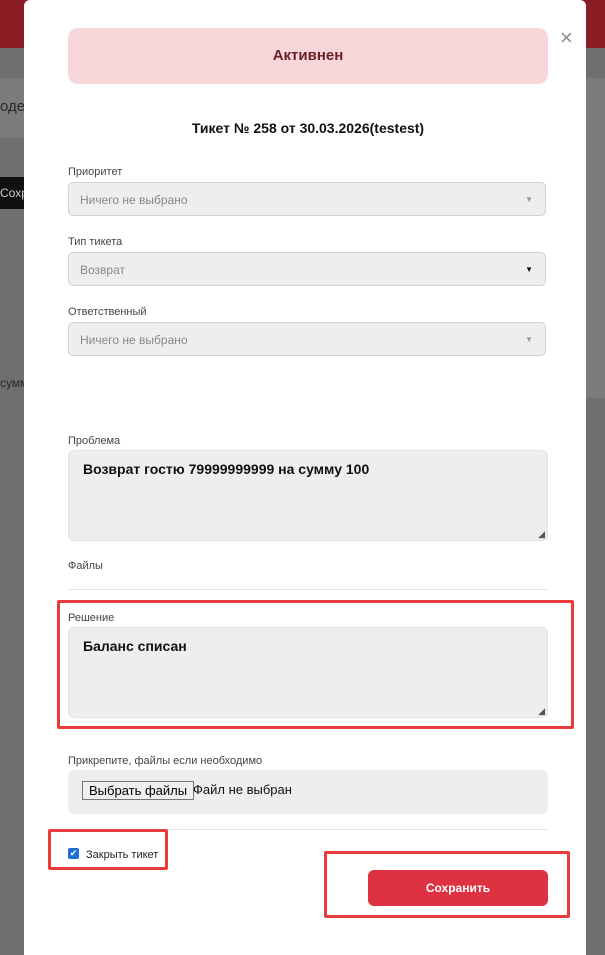 Image resolution: width=605 pixels, height=955 pixels. Describe the element at coordinates (102, 270) in the screenshot. I see `ticket-type-value: Возврат` at that location.